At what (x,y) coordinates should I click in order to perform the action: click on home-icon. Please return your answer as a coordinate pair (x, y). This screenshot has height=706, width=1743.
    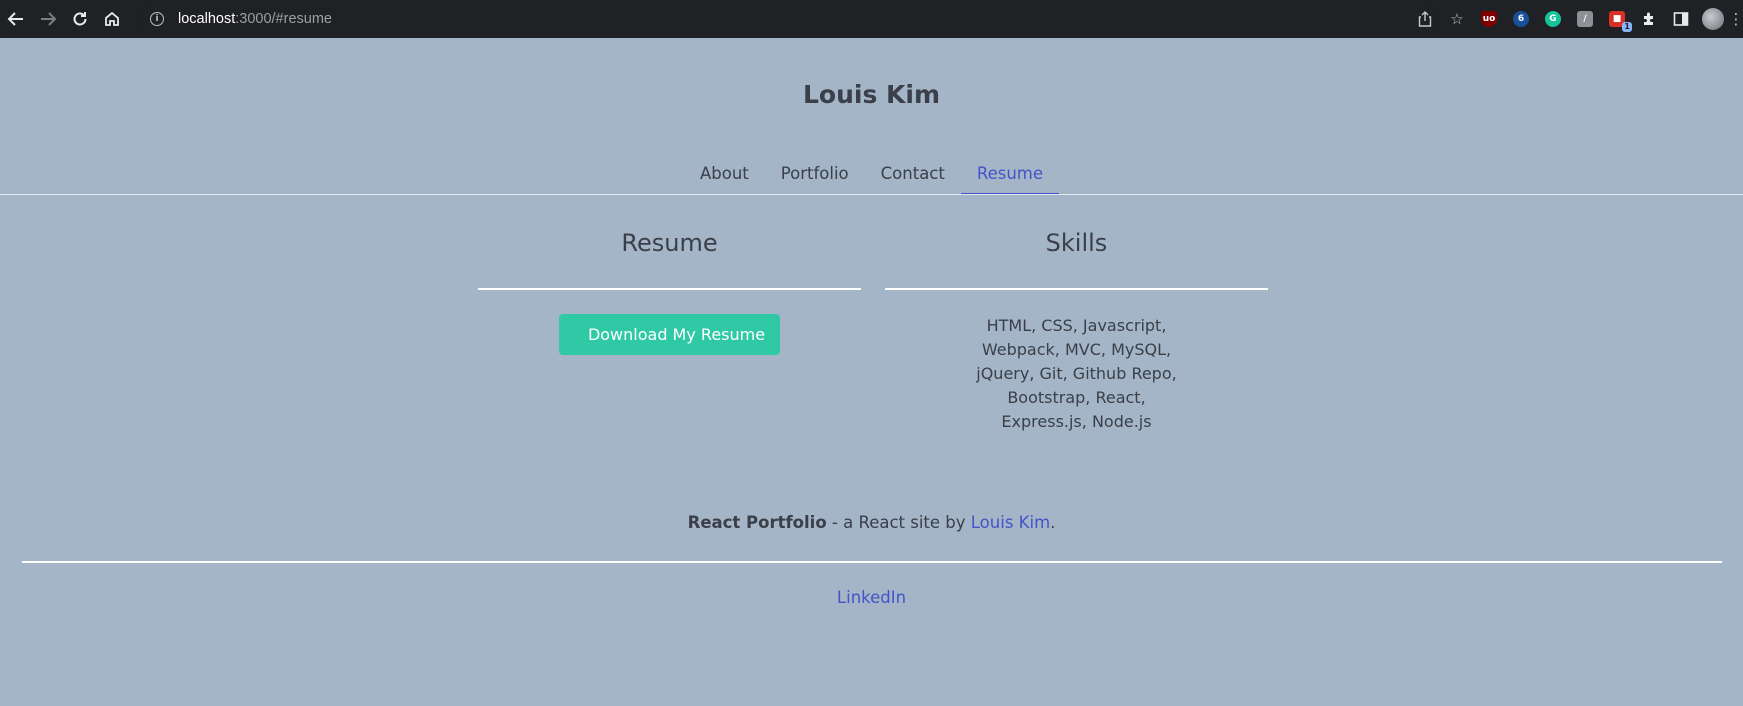
    Looking at the image, I should click on (112, 19).